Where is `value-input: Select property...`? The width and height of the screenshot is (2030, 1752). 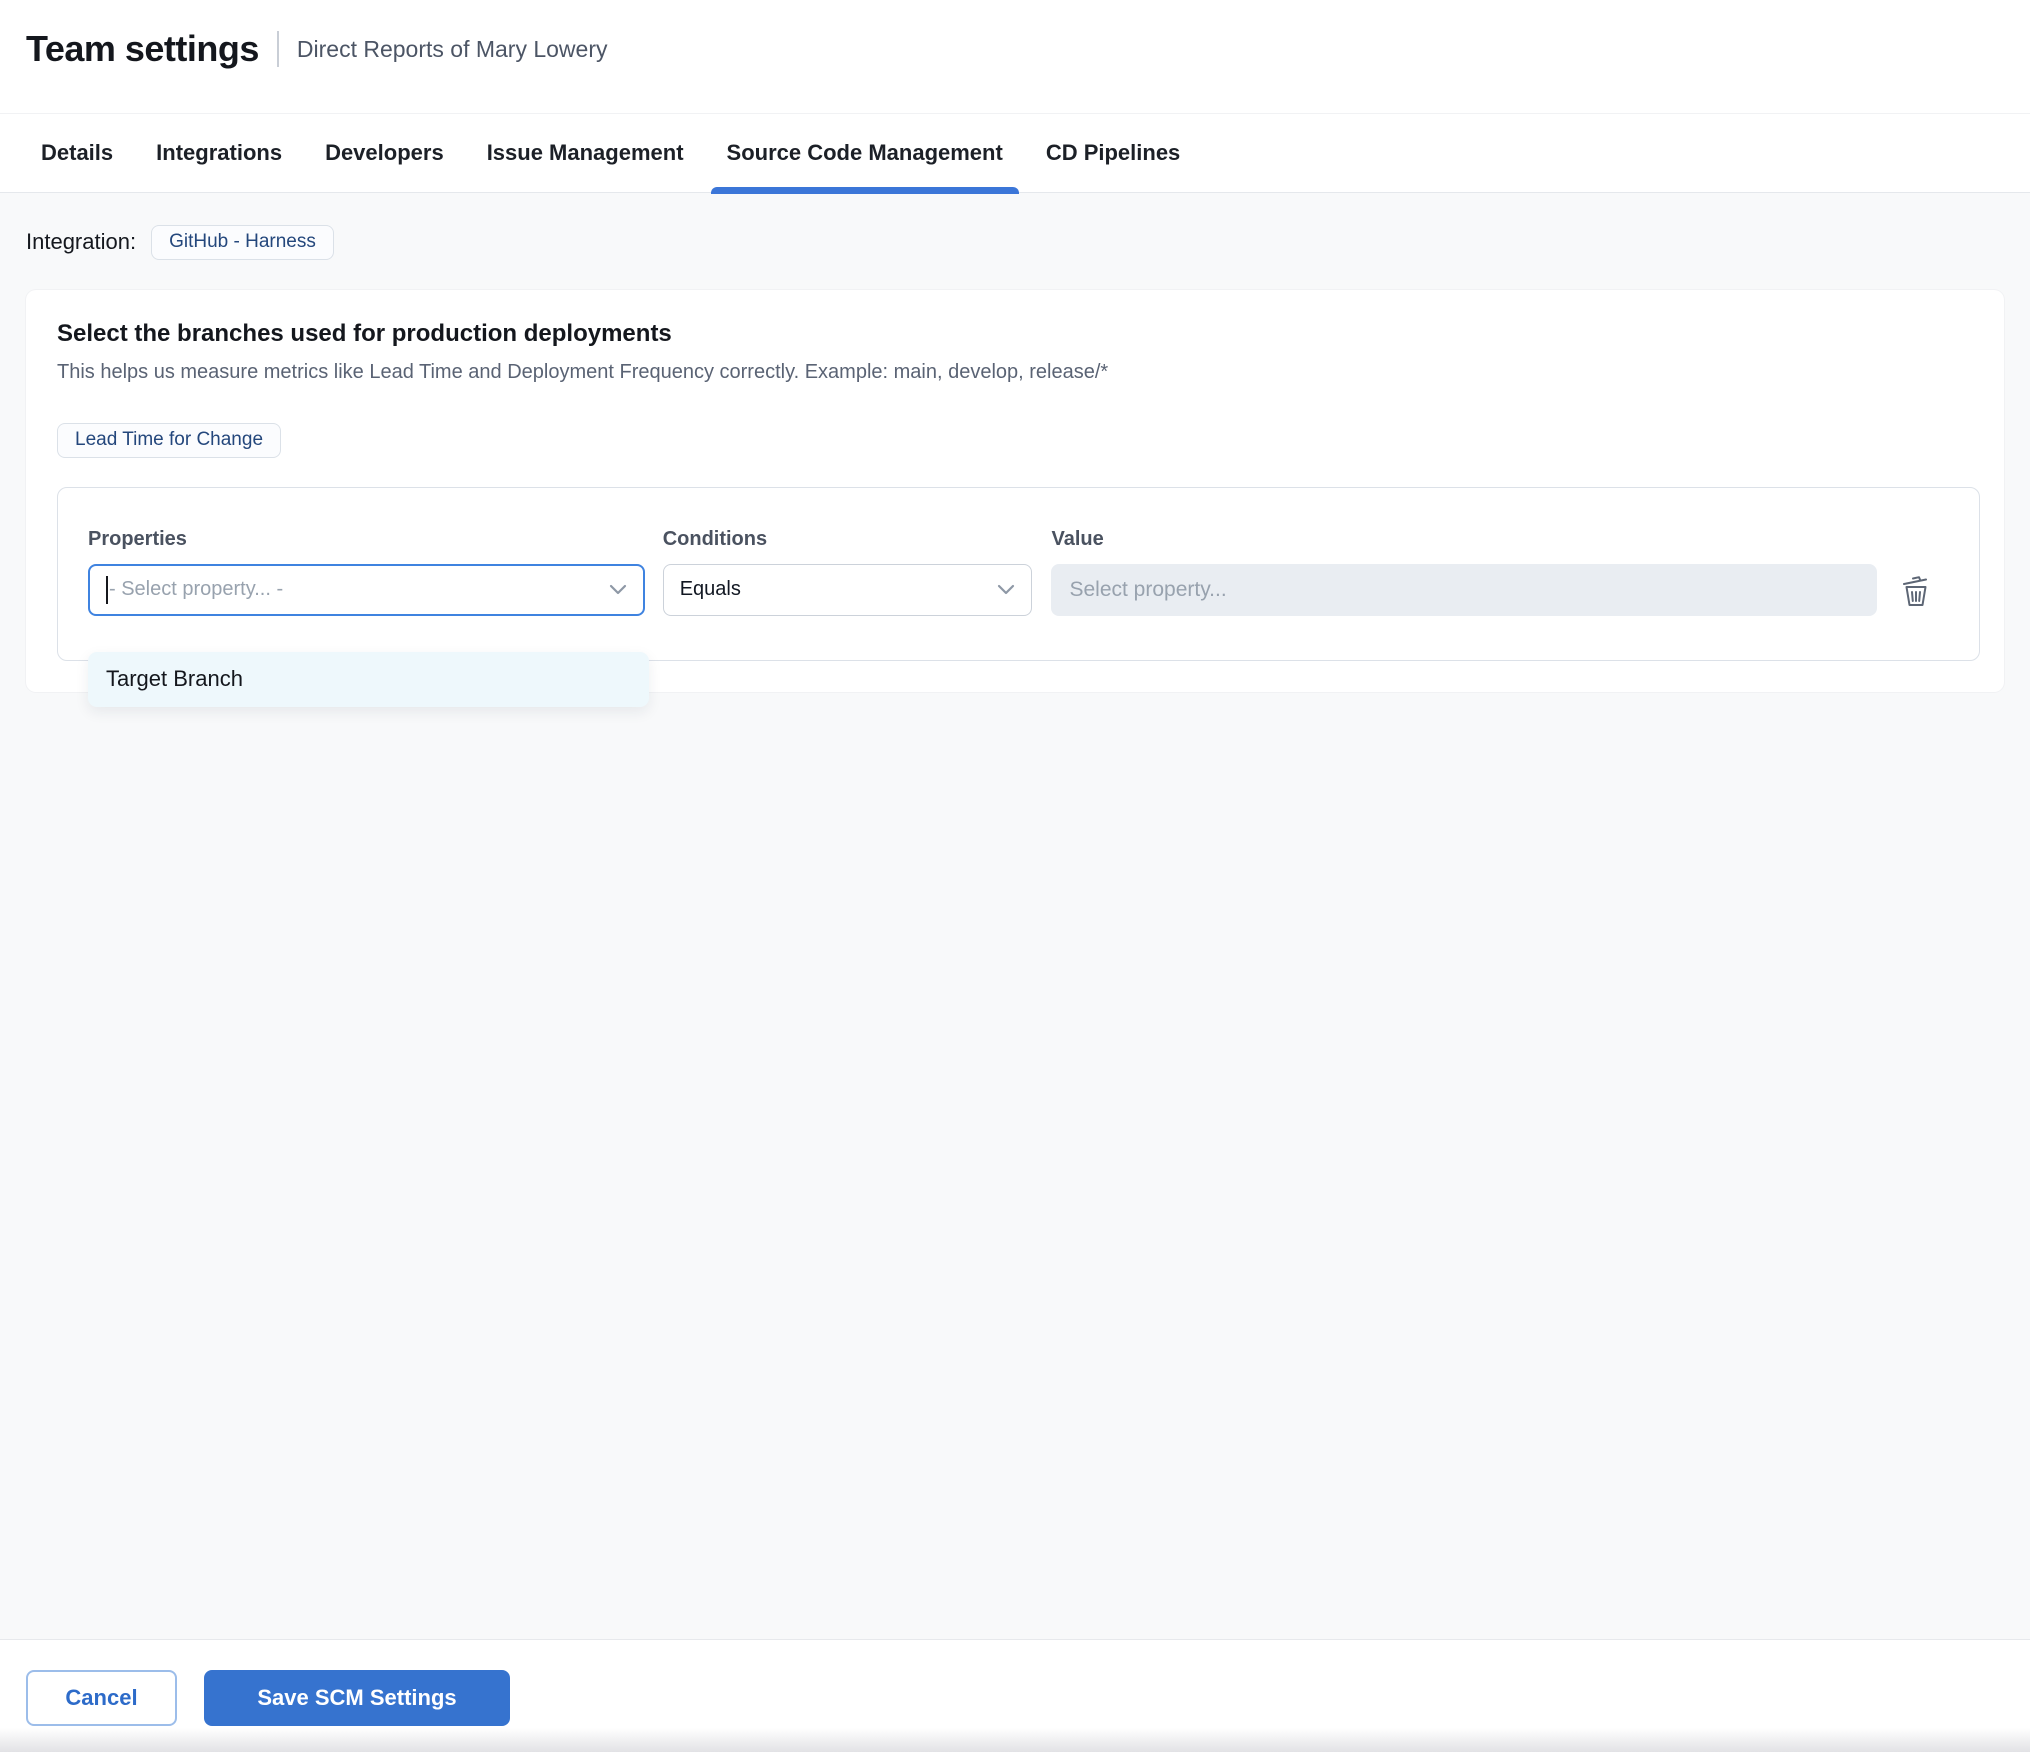
value-input: Select property... is located at coordinates (1464, 589).